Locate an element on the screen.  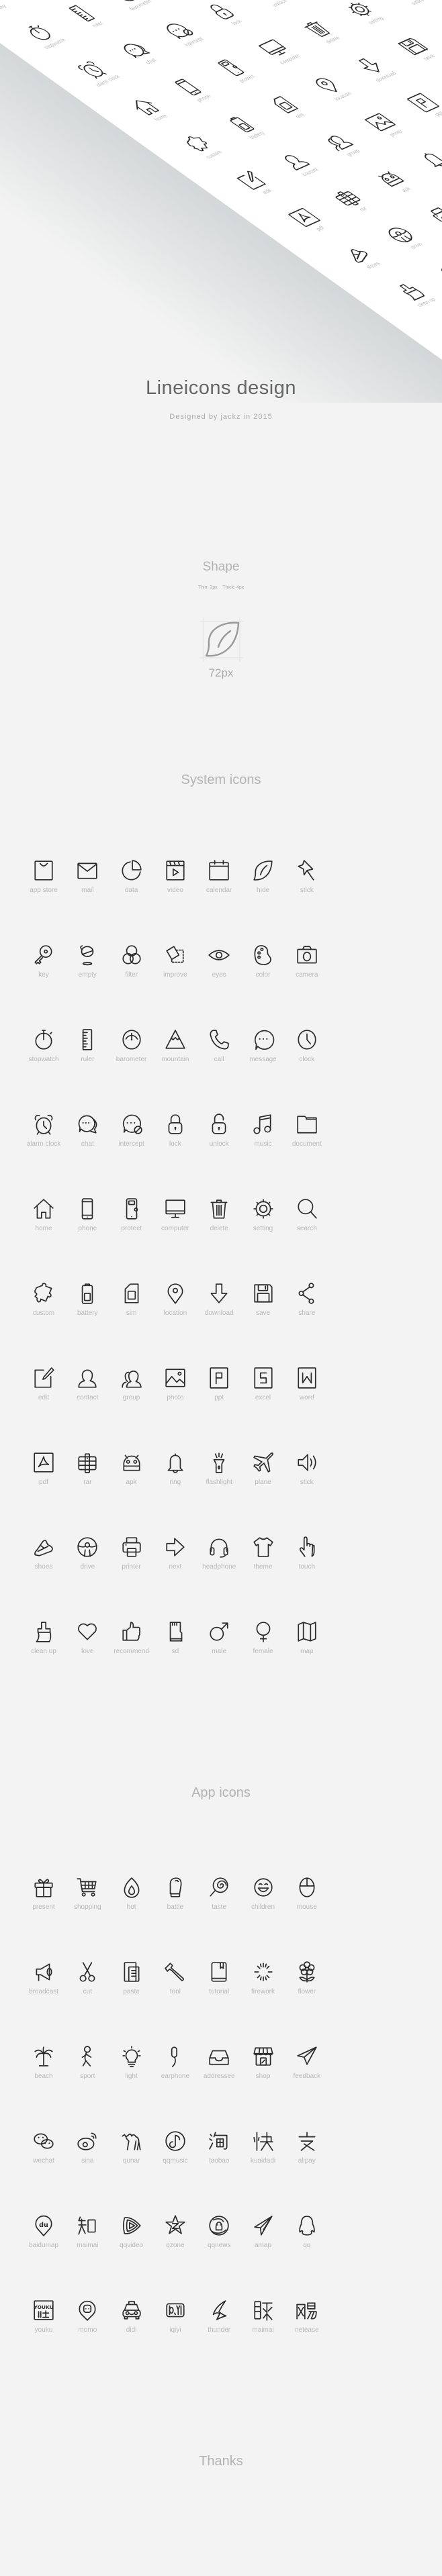
system-icon-location: location is located at coordinates (175, 1305).